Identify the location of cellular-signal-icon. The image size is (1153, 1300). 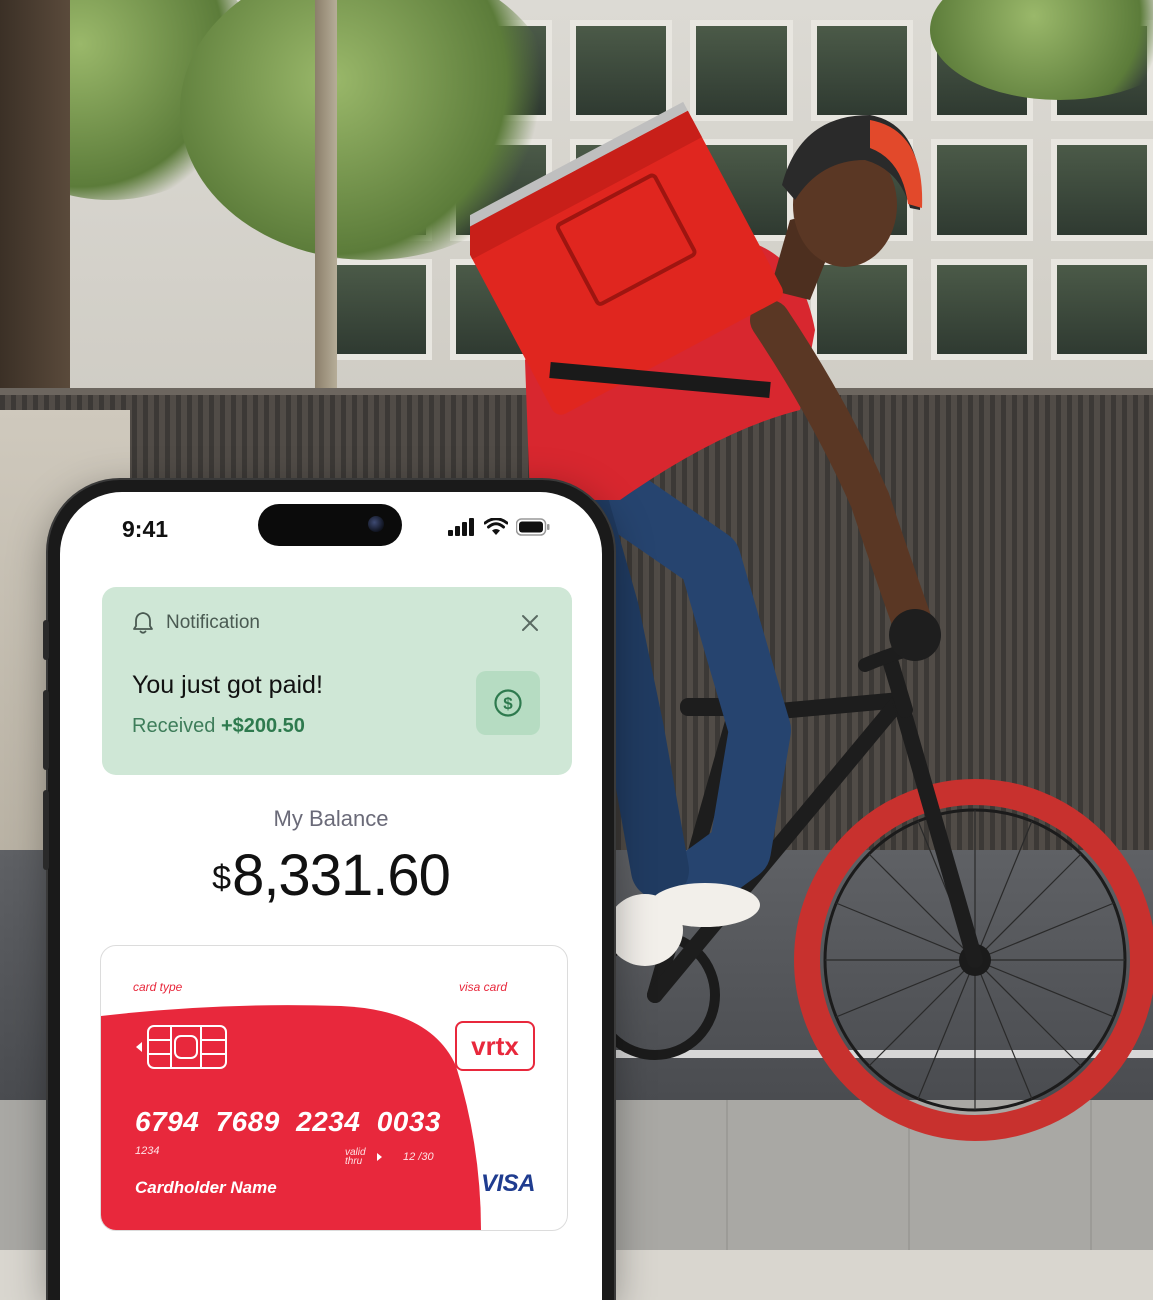
(461, 527).